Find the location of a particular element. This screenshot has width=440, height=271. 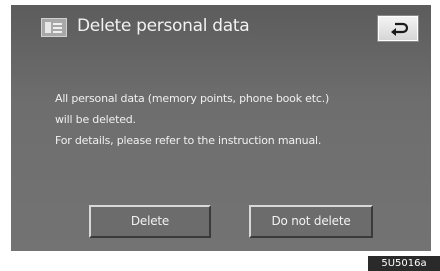

message-line: will be deleted. is located at coordinates (95, 119).